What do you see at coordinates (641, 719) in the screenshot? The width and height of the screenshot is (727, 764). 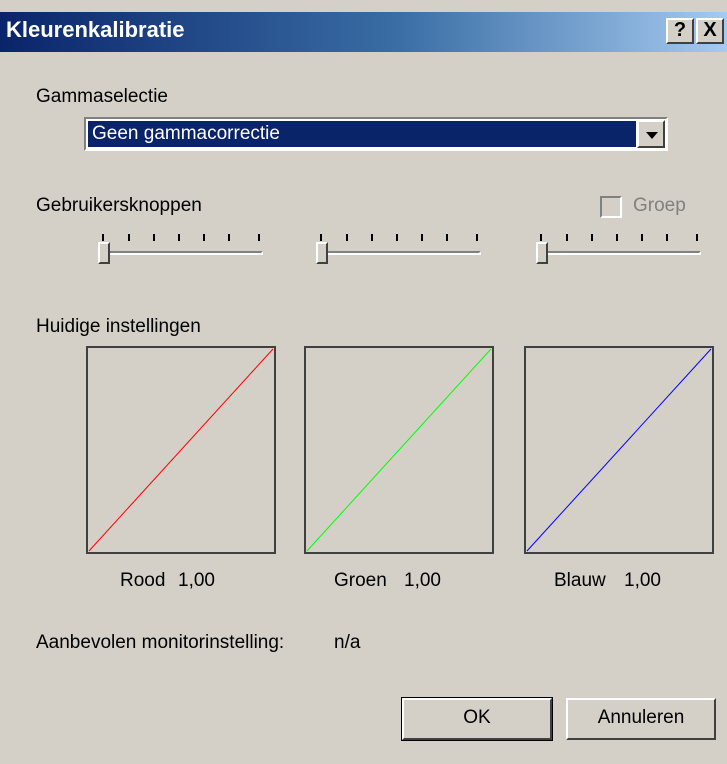 I see `cancel-button: Annuleren` at bounding box center [641, 719].